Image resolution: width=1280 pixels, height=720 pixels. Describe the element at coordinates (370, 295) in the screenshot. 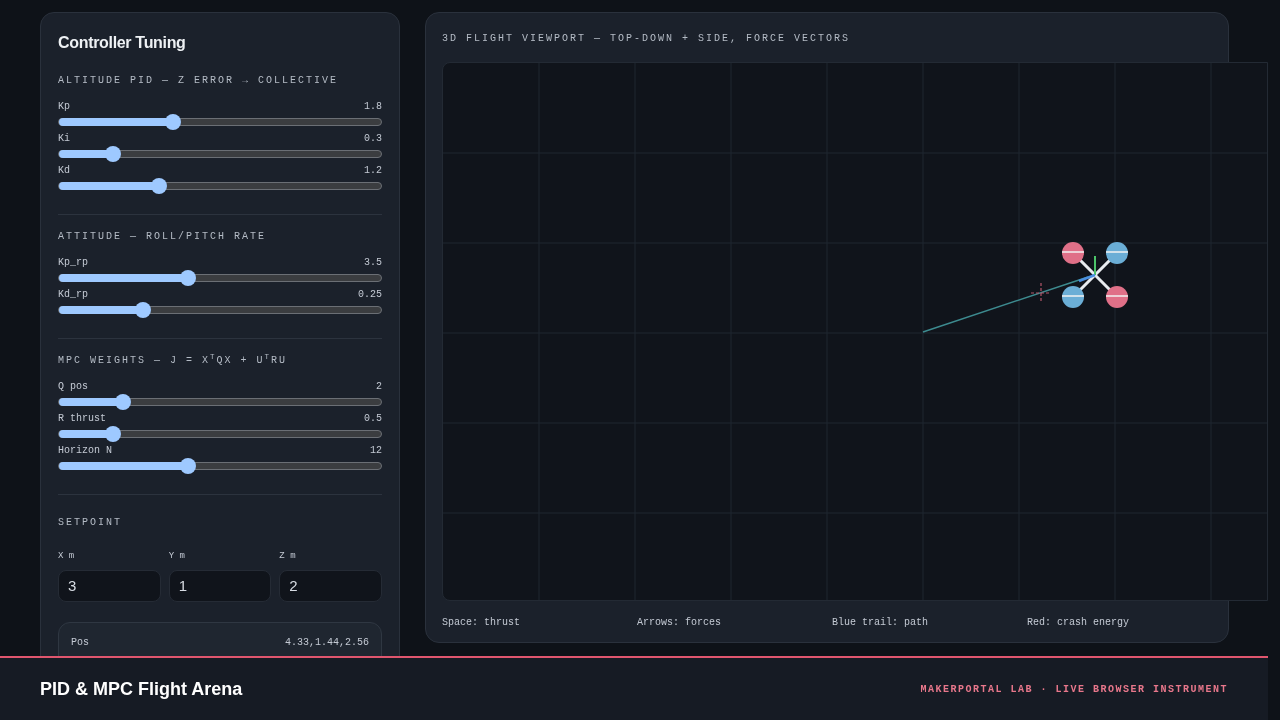

I see `slider-value: 0.25` at that location.